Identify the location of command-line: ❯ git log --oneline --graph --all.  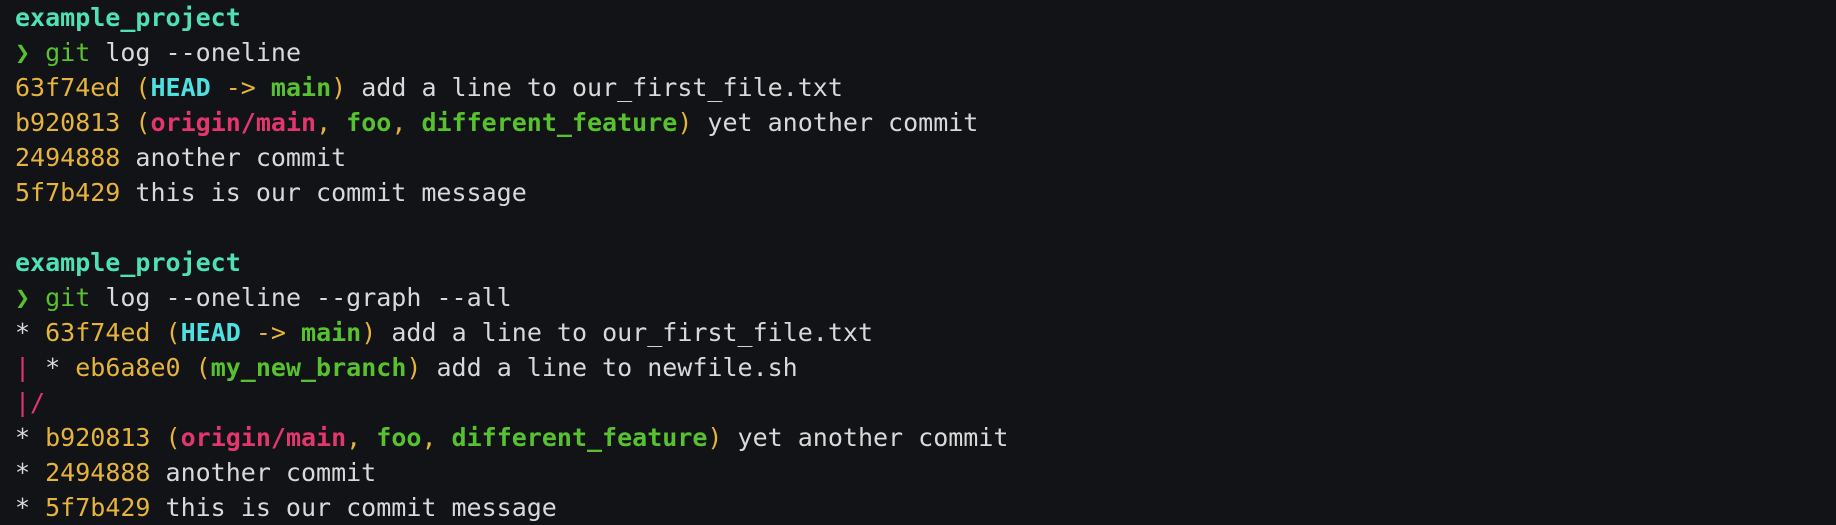
(925, 297).